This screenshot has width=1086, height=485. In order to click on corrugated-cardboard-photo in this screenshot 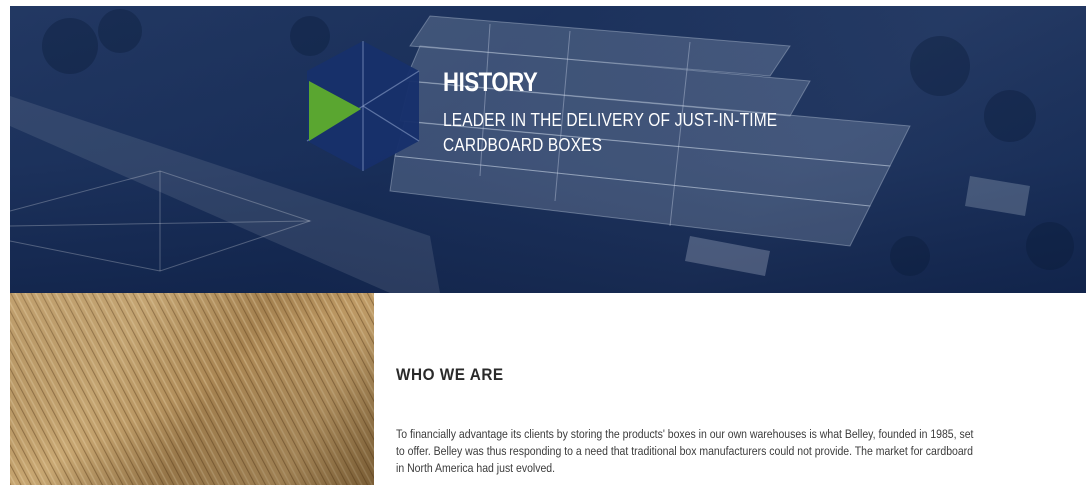, I will do `click(192, 389)`.